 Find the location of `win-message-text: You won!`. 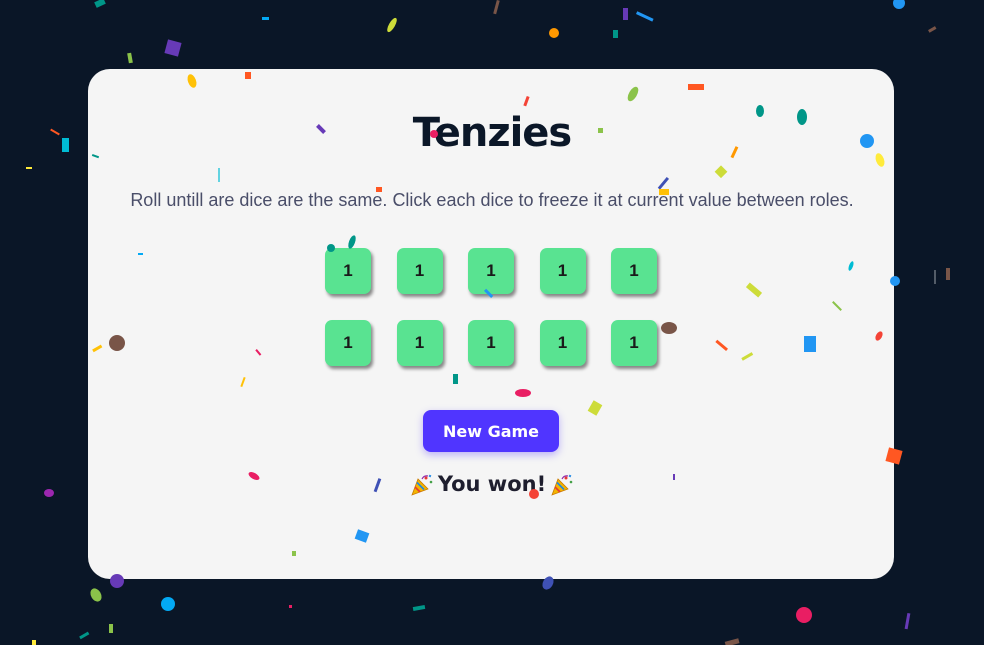

win-message-text: You won! is located at coordinates (492, 484).